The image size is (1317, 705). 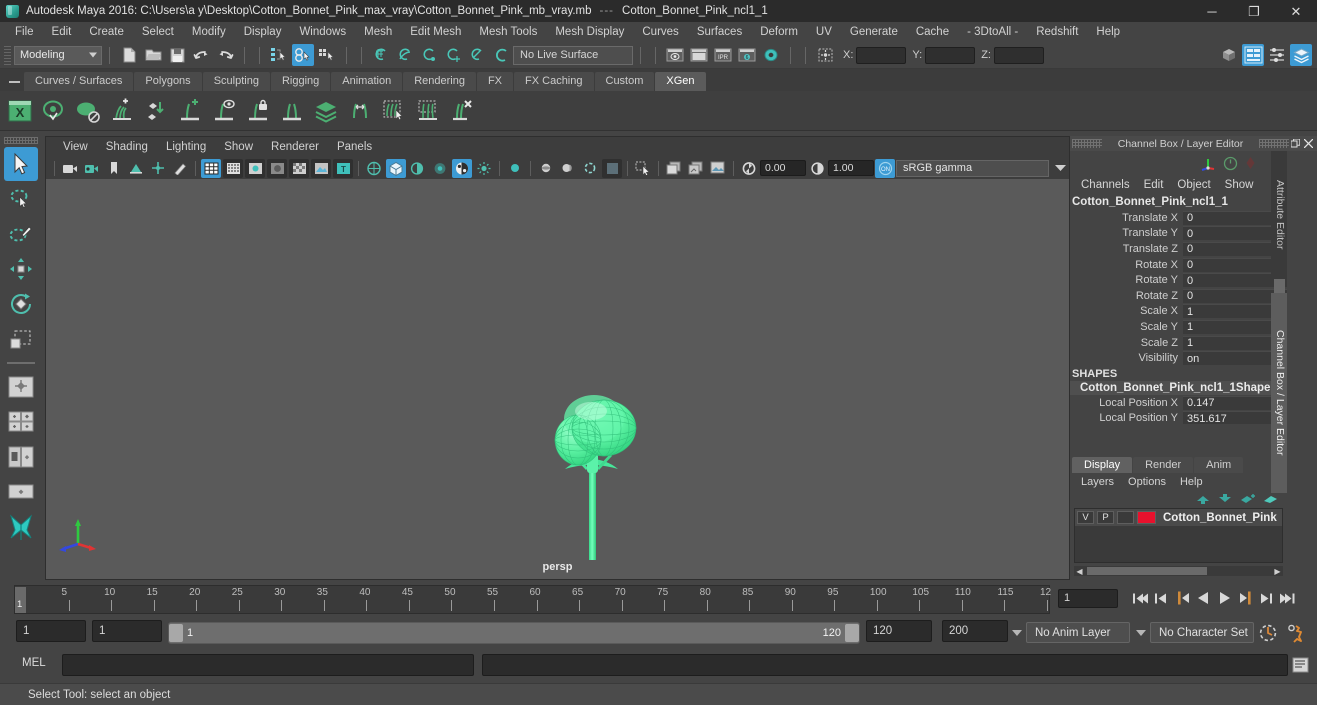 I want to click on shelf-tab-xgen: XGen, so click(x=680, y=81).